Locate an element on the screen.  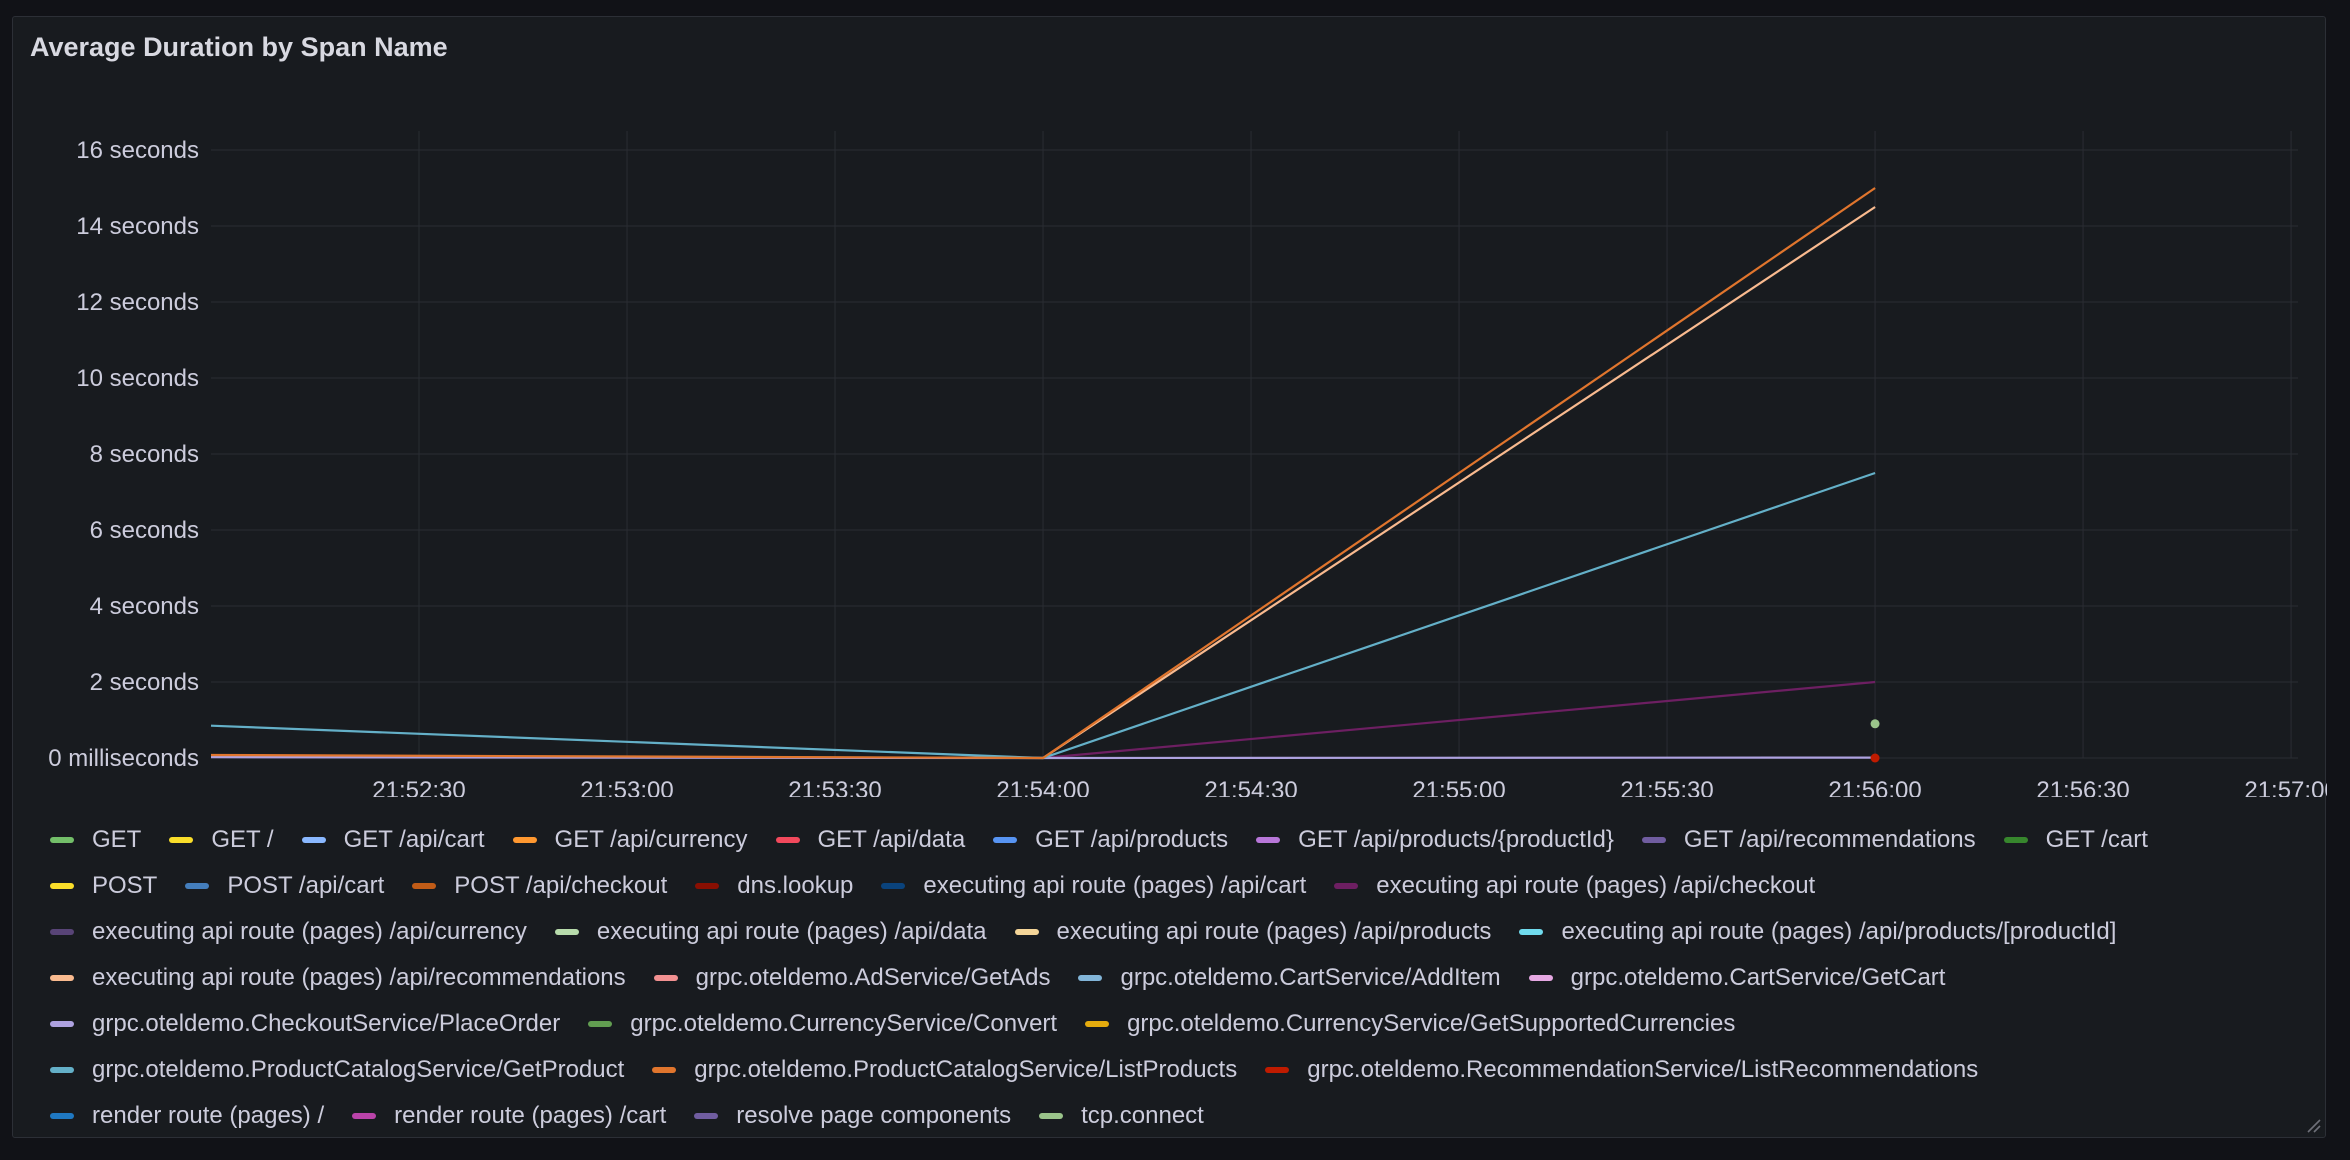
y-tick-label: 4 seconds is located at coordinates (144, 606).